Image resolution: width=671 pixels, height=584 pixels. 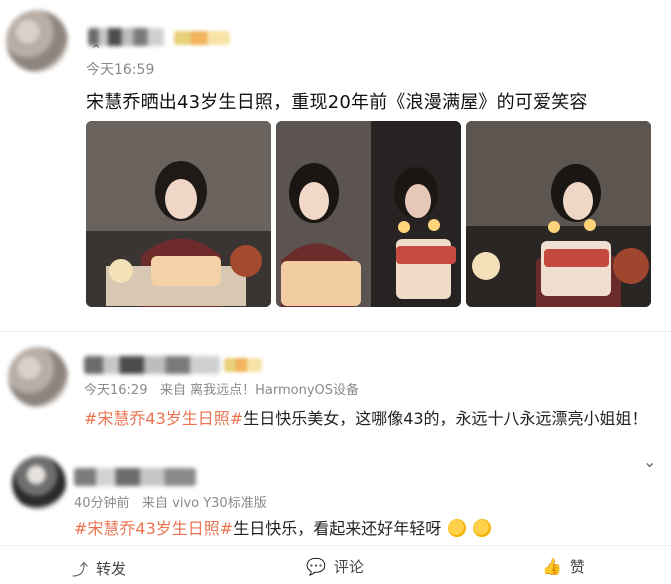 What do you see at coordinates (577, 567) in the screenshot?
I see `like-label: 赞` at bounding box center [577, 567].